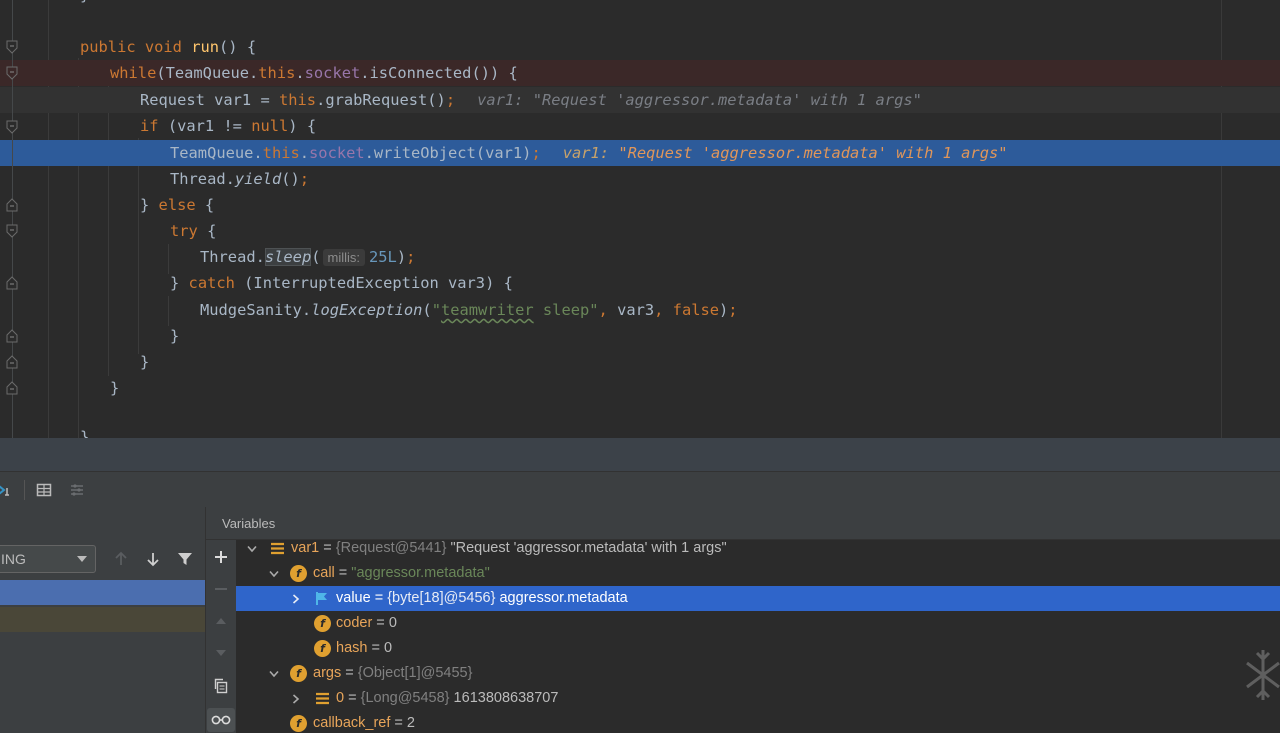 This screenshot has height=733, width=1280. What do you see at coordinates (221, 621) in the screenshot?
I see `move-up-icon` at bounding box center [221, 621].